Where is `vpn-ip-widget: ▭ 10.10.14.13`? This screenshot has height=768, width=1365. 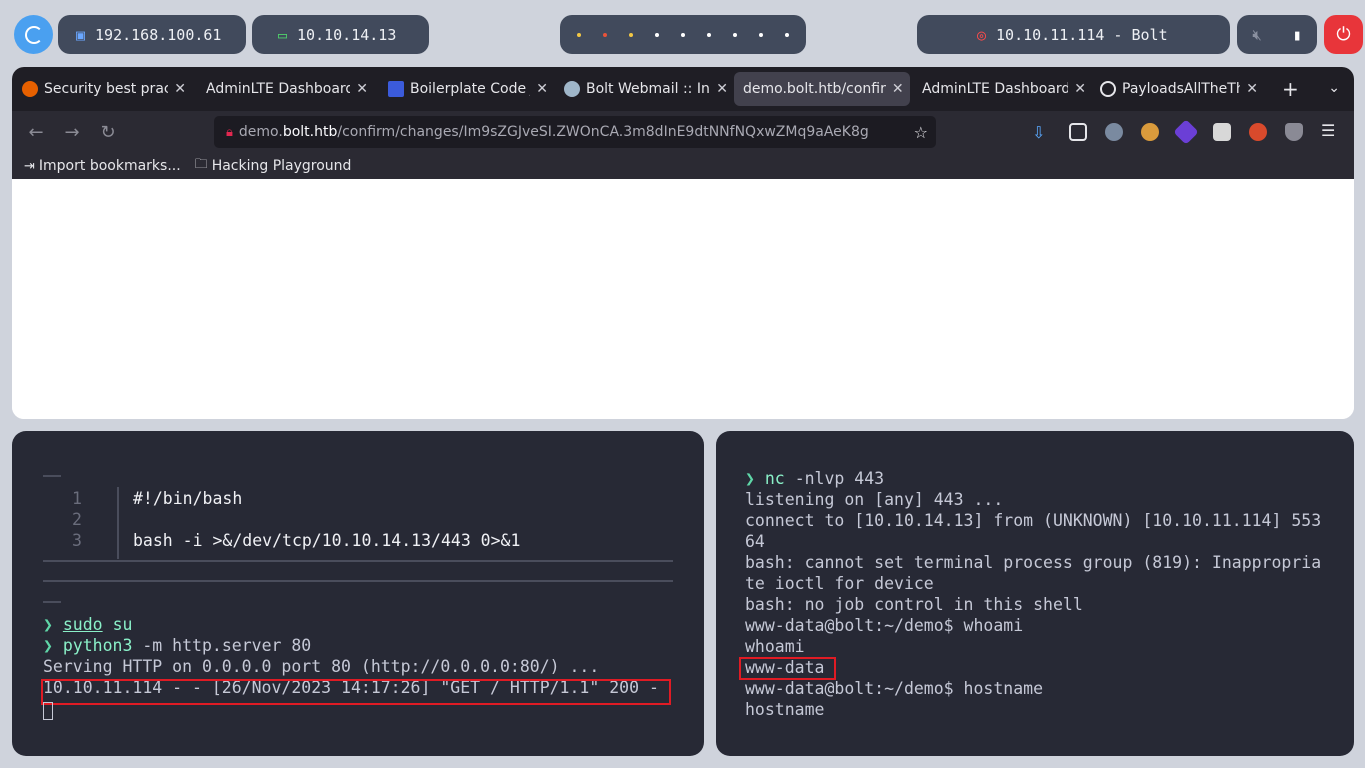 vpn-ip-widget: ▭ 10.10.14.13 is located at coordinates (340, 34).